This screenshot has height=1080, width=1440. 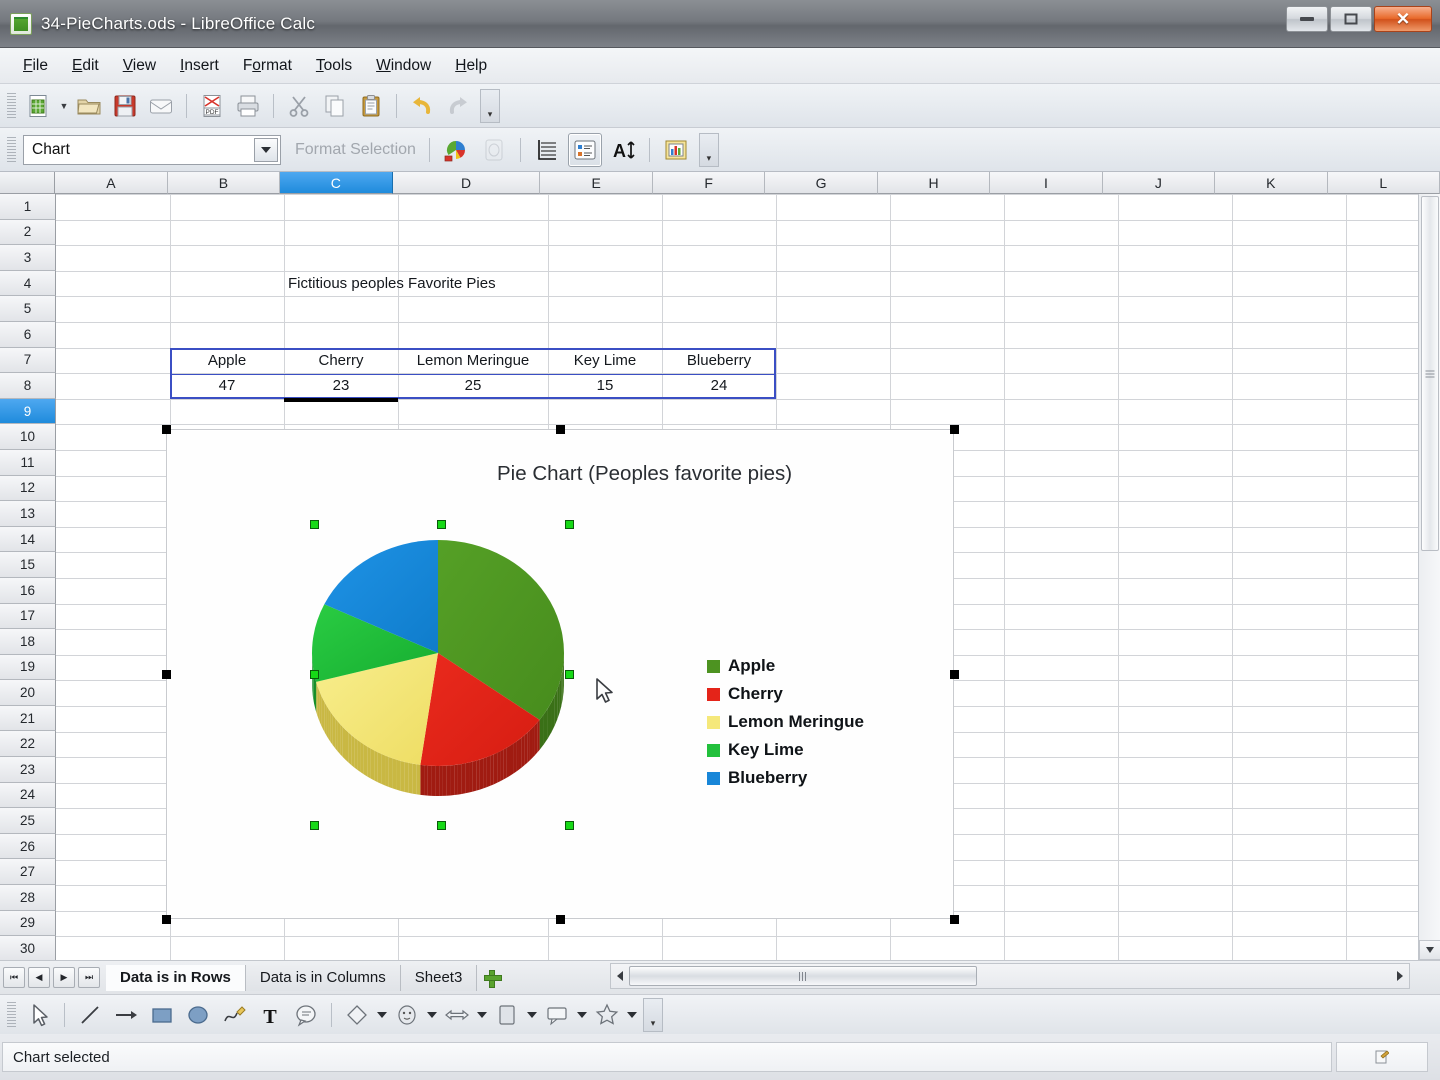 What do you see at coordinates (605, 386) in the screenshot?
I see `cell-e8: 15` at bounding box center [605, 386].